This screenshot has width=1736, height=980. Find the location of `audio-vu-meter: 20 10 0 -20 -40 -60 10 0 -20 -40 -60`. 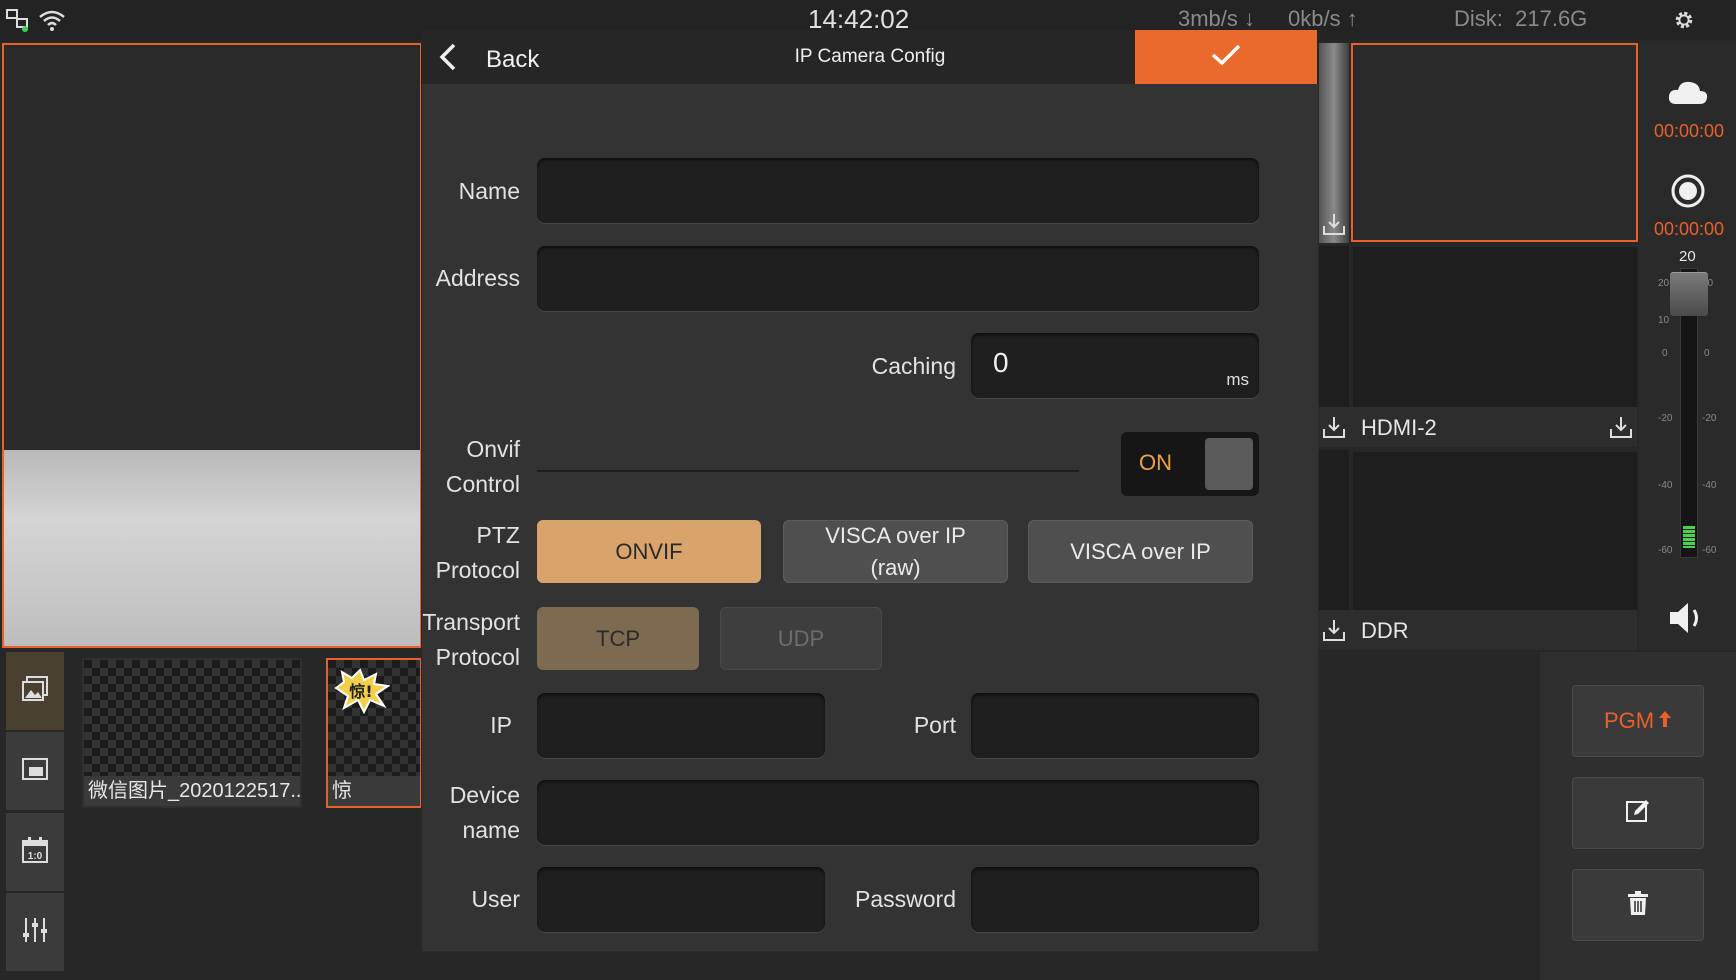

audio-vu-meter: 20 10 0 -20 -40 -60 10 0 -20 -40 -60 is located at coordinates (1689, 413).